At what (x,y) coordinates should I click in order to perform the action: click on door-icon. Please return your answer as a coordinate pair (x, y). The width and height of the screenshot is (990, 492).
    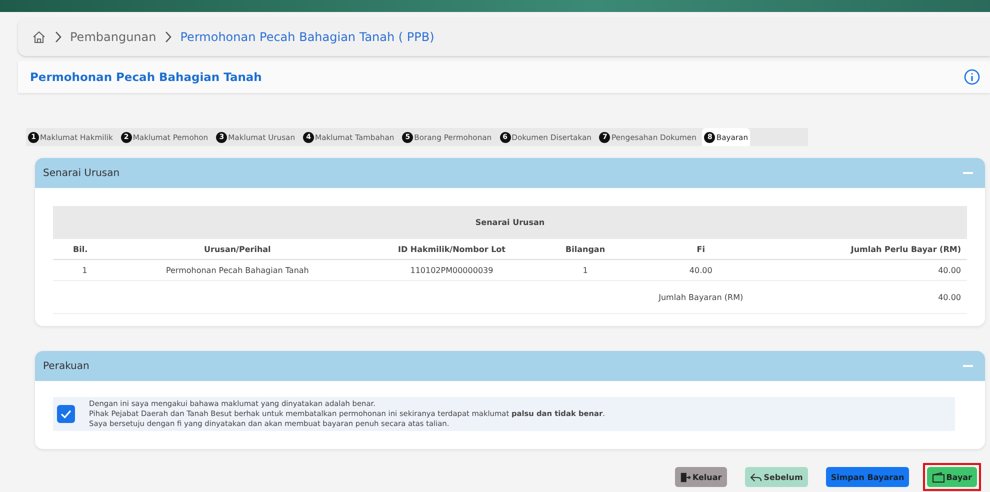
    Looking at the image, I should click on (686, 477).